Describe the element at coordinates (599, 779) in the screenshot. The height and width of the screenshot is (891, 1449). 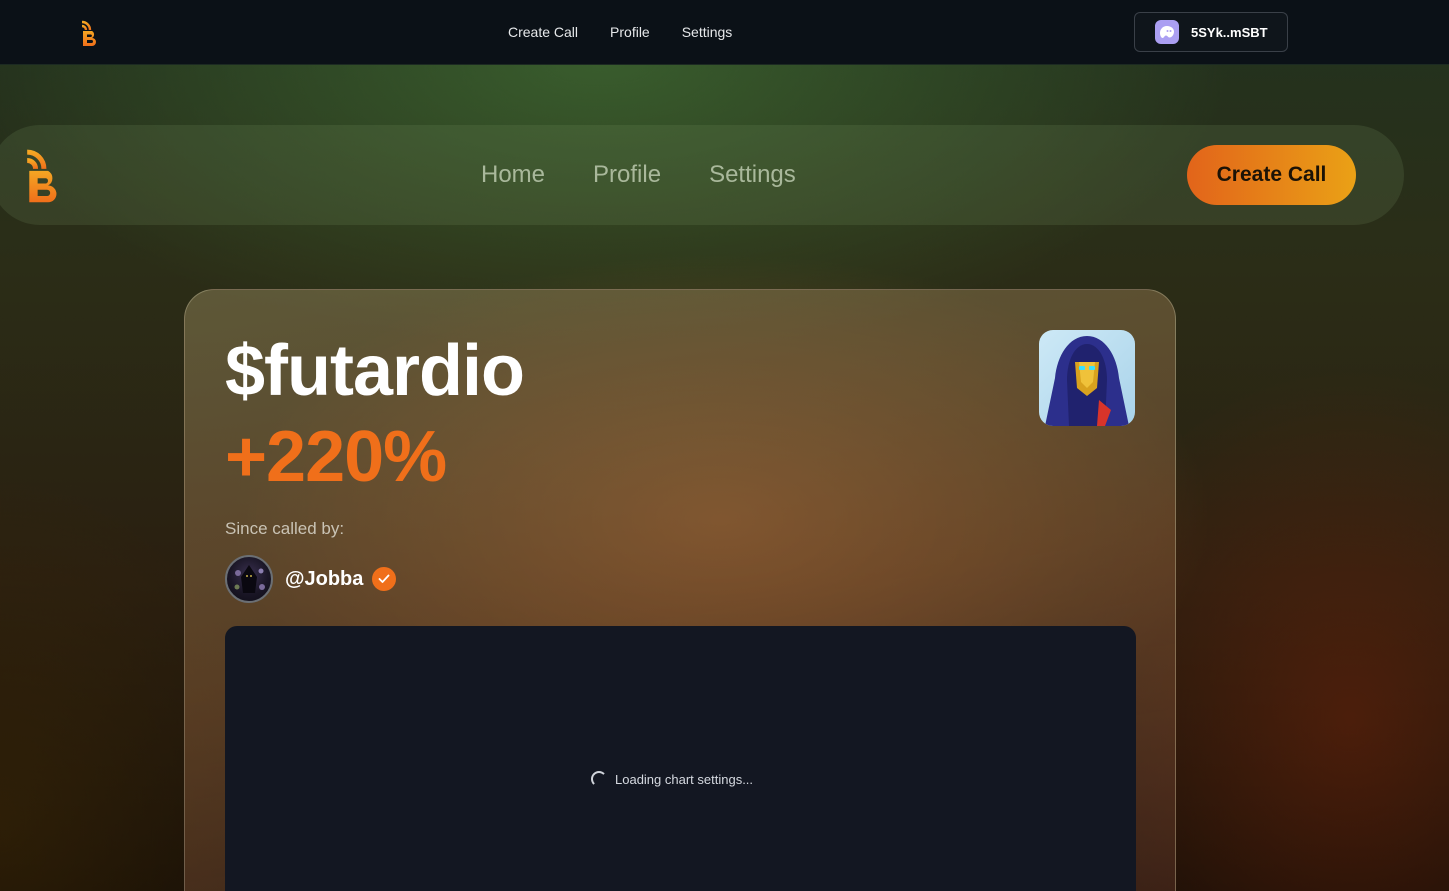
I see `loading-spinner-icon` at that location.